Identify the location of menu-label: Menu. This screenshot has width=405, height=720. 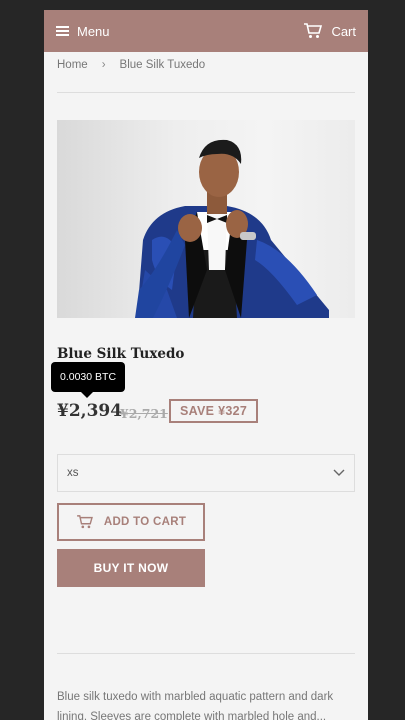
(93, 31).